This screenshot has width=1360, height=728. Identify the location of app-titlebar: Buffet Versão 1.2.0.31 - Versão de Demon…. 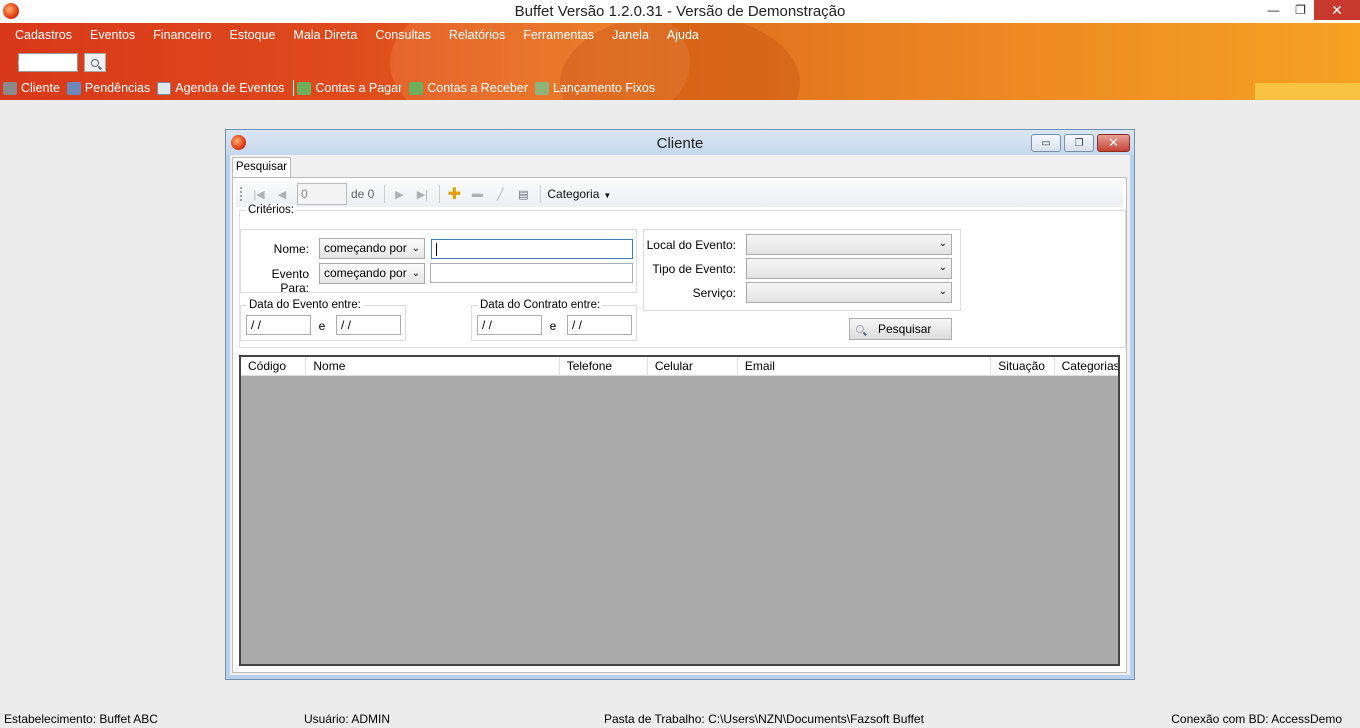
(680, 11).